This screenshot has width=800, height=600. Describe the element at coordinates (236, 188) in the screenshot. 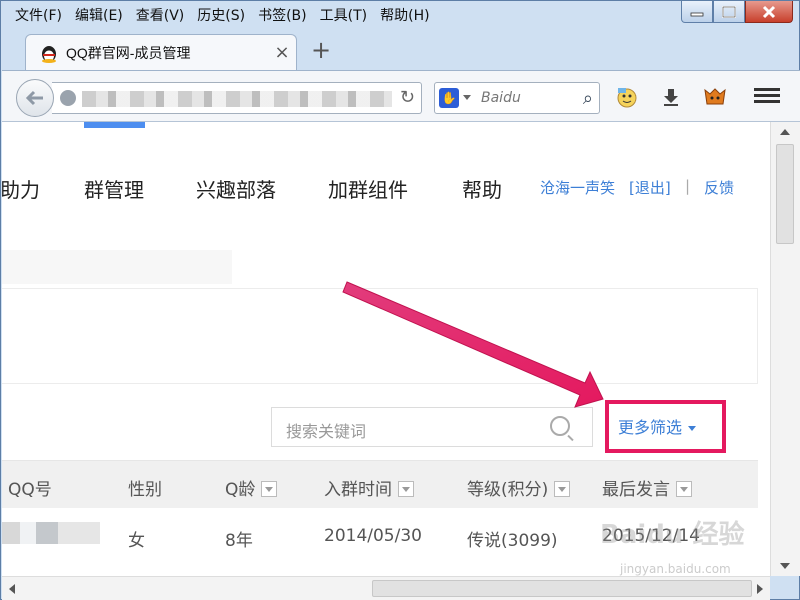

I see `nav-item-interest-tribe: 兴趣部落` at that location.